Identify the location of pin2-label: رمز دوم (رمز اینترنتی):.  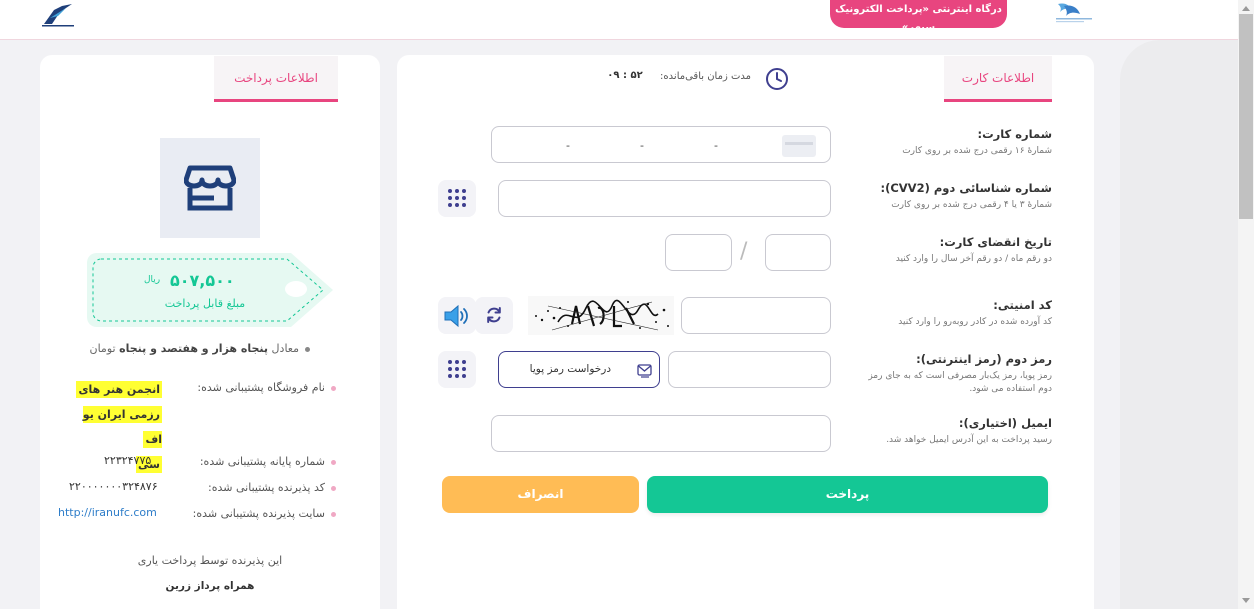
(984, 359).